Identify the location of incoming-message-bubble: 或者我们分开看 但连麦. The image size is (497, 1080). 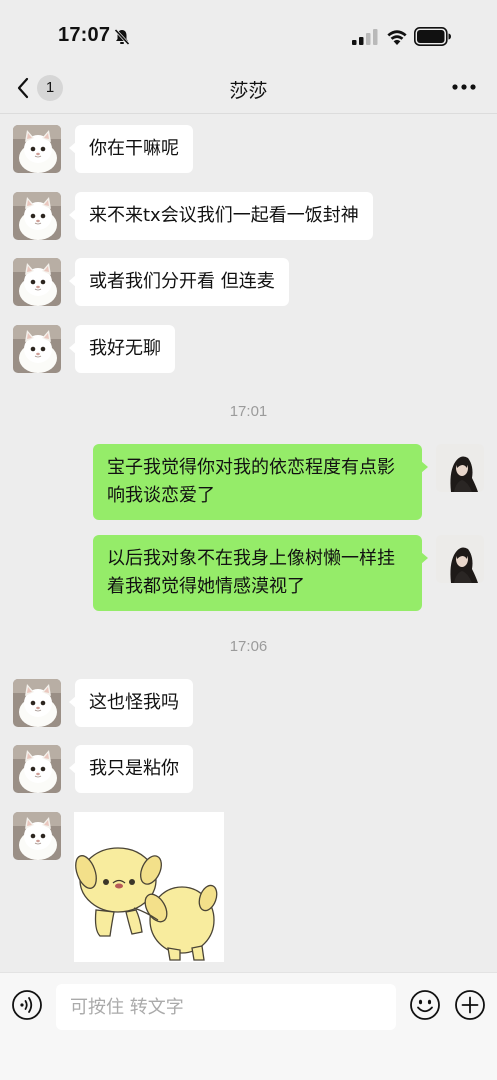
(179, 282).